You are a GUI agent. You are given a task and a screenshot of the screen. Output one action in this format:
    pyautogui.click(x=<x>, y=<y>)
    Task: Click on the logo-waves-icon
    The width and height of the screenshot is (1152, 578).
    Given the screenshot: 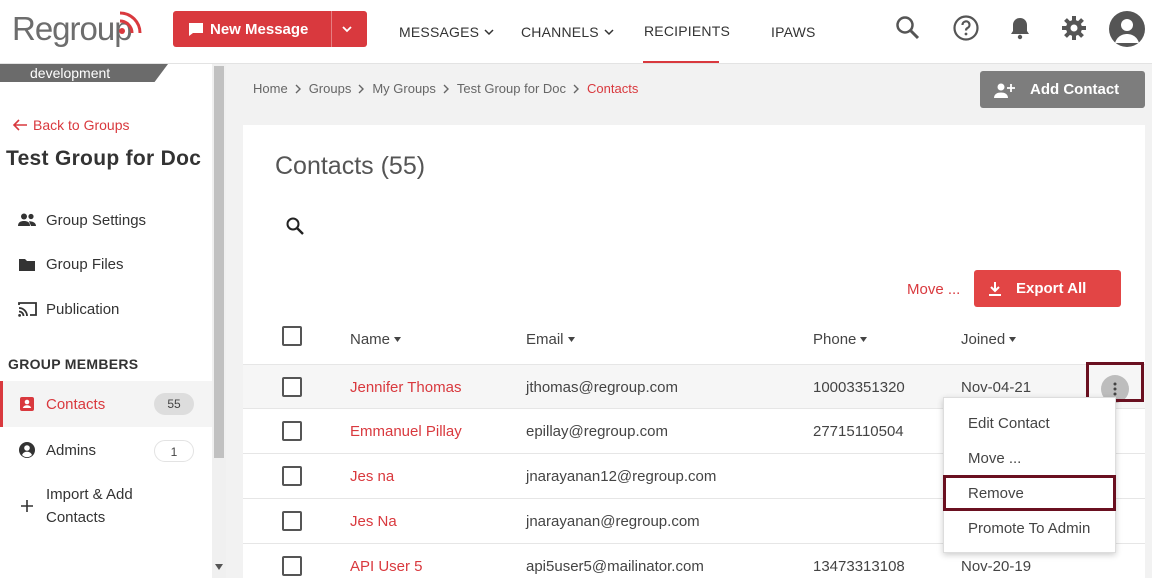 What is the action you would take?
    pyautogui.click(x=130, y=22)
    